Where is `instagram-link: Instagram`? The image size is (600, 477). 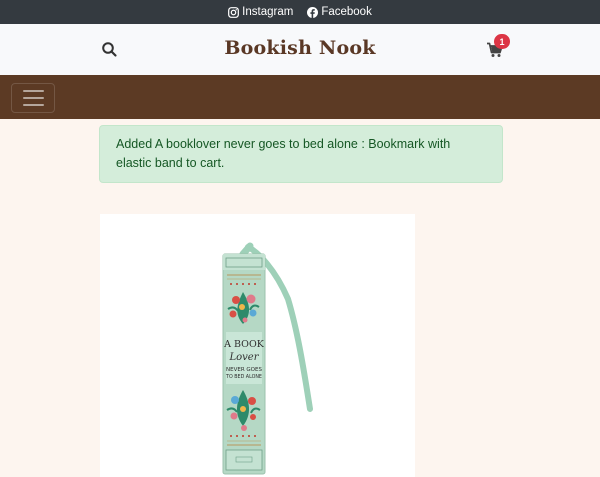
instagram-link: Instagram is located at coordinates (260, 12).